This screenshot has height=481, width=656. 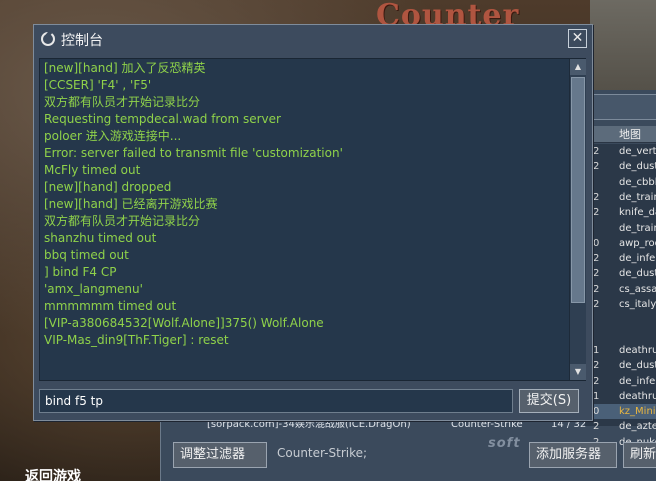 I want to click on filter-summary: Counter-Strike;, so click(x=322, y=453).